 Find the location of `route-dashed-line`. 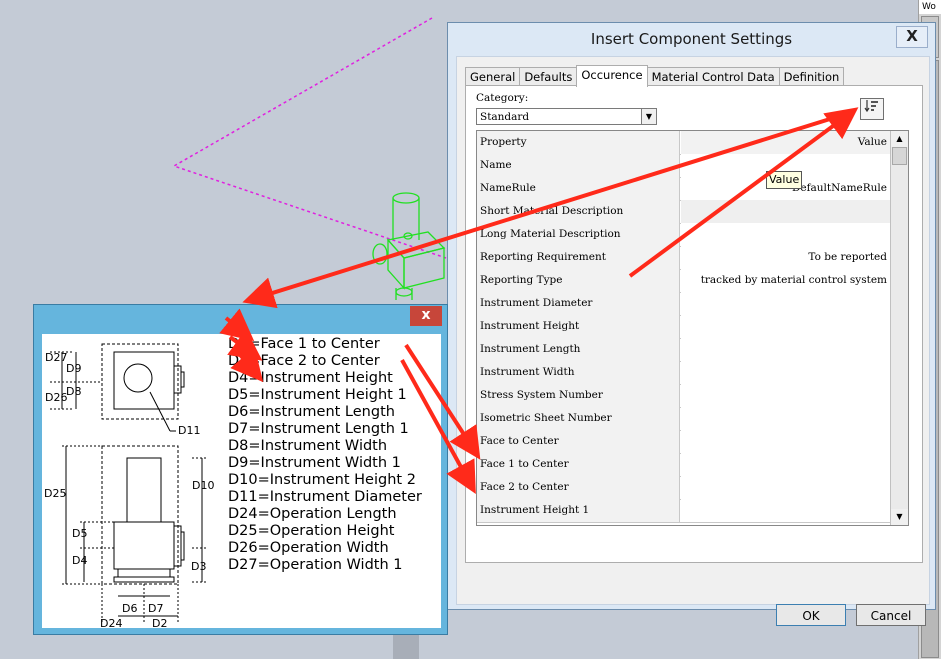

route-dashed-line is located at coordinates (309, 138).